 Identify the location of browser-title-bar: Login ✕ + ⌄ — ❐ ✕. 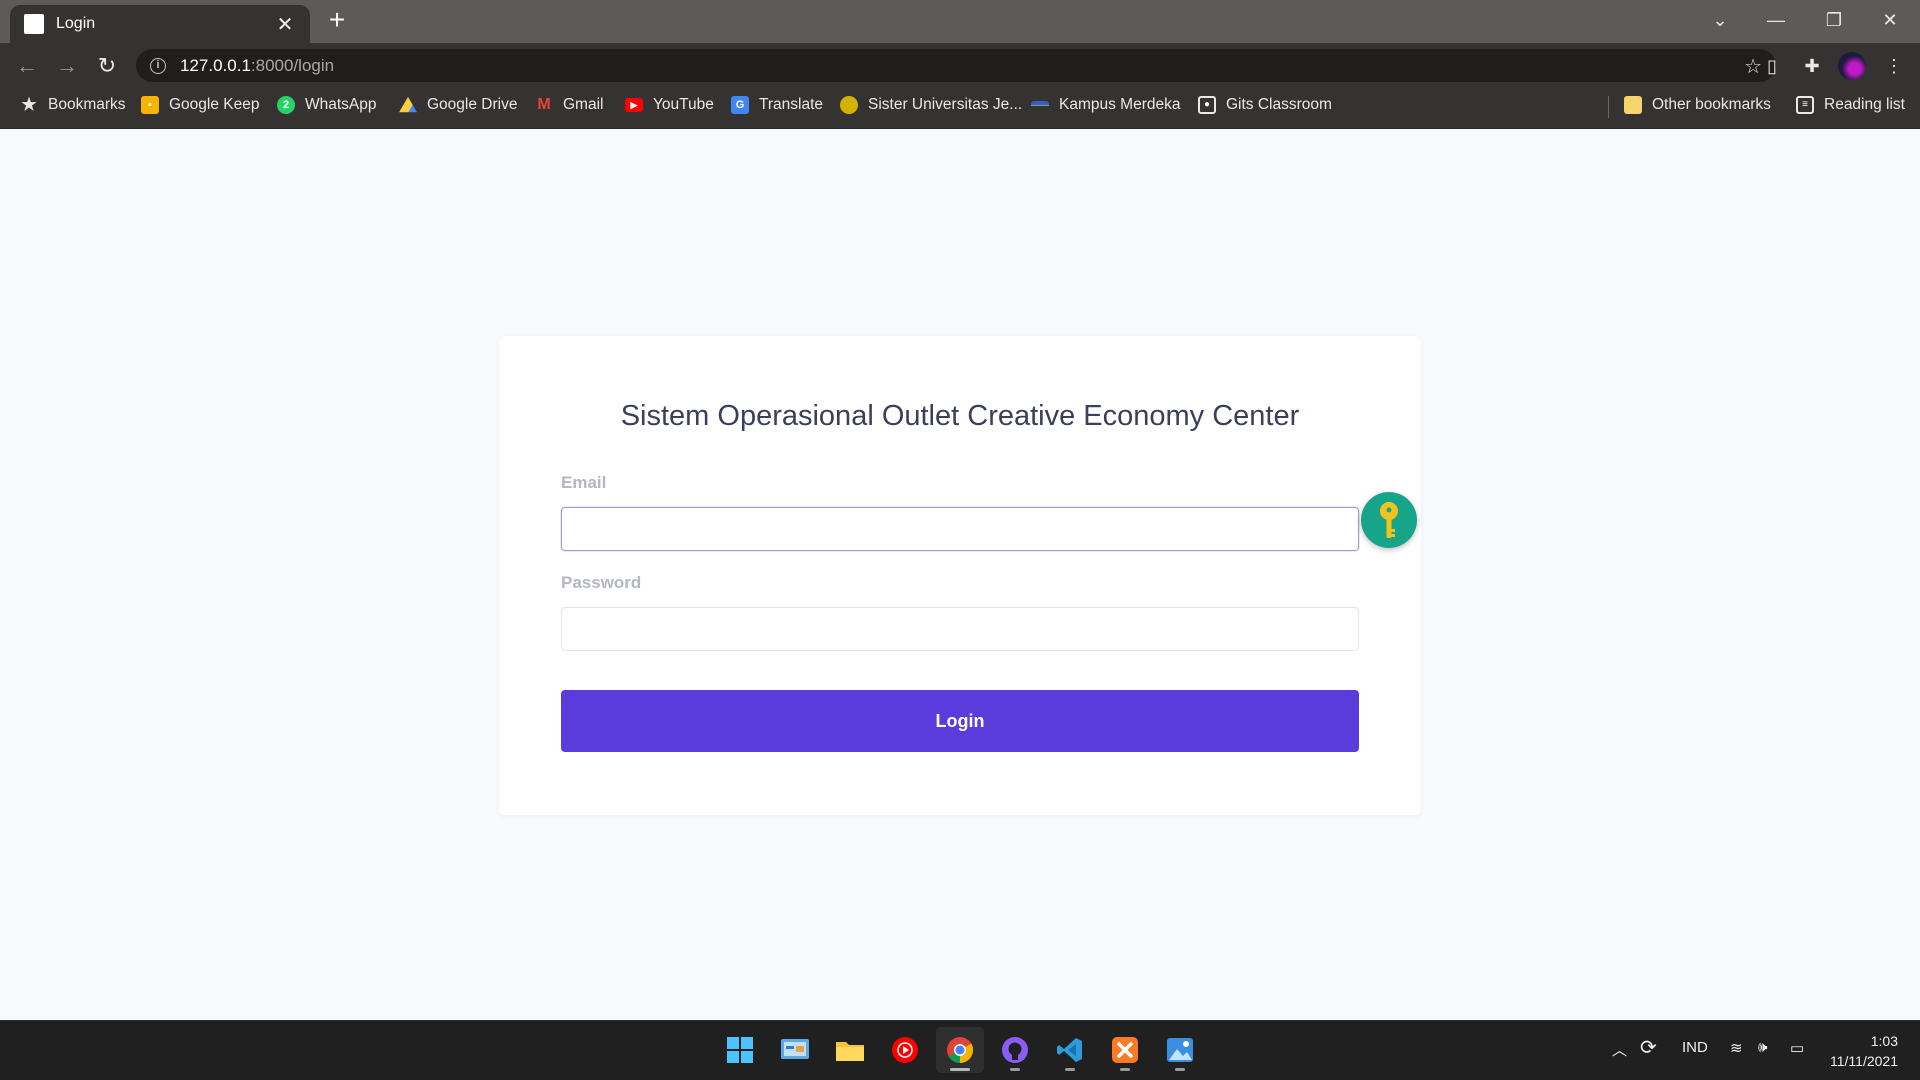
(960, 21).